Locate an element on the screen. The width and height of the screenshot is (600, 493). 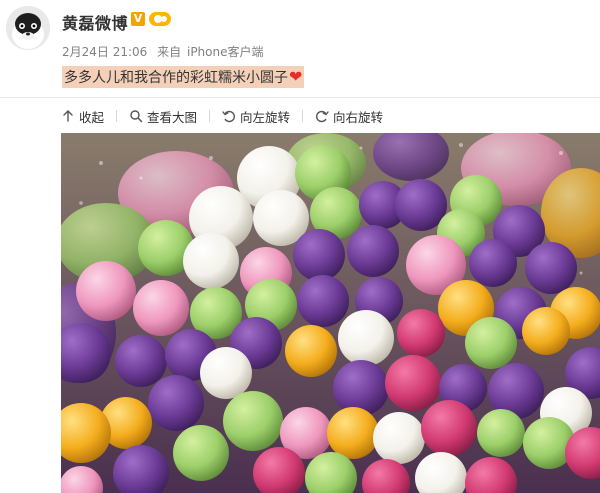
magnifier-icon is located at coordinates (136, 116).